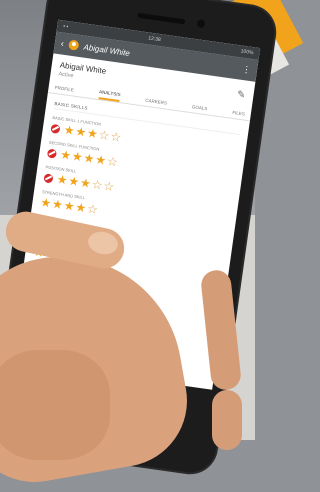 Image resolution: width=320 pixels, height=492 pixels. I want to click on phone-camera, so click(201, 24).